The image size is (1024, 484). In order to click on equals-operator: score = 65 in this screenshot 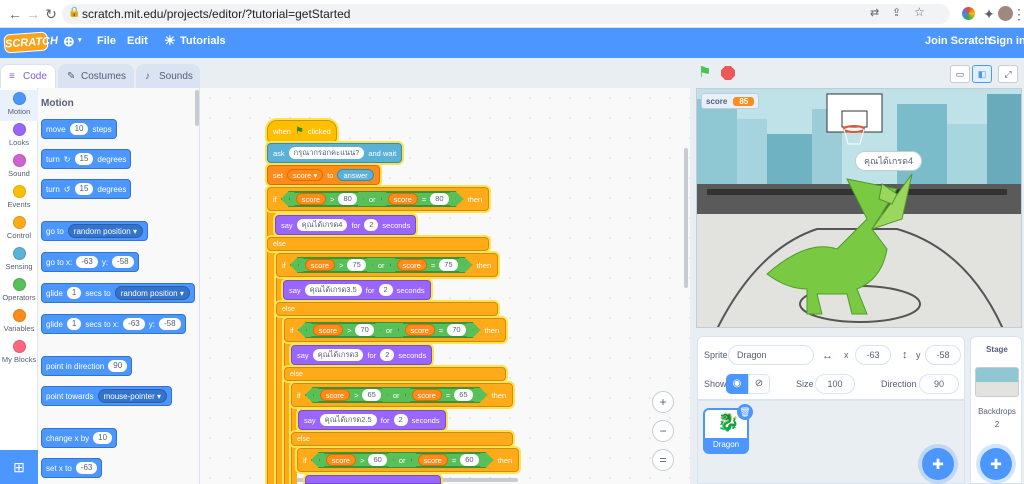, I will do `click(442, 395)`.